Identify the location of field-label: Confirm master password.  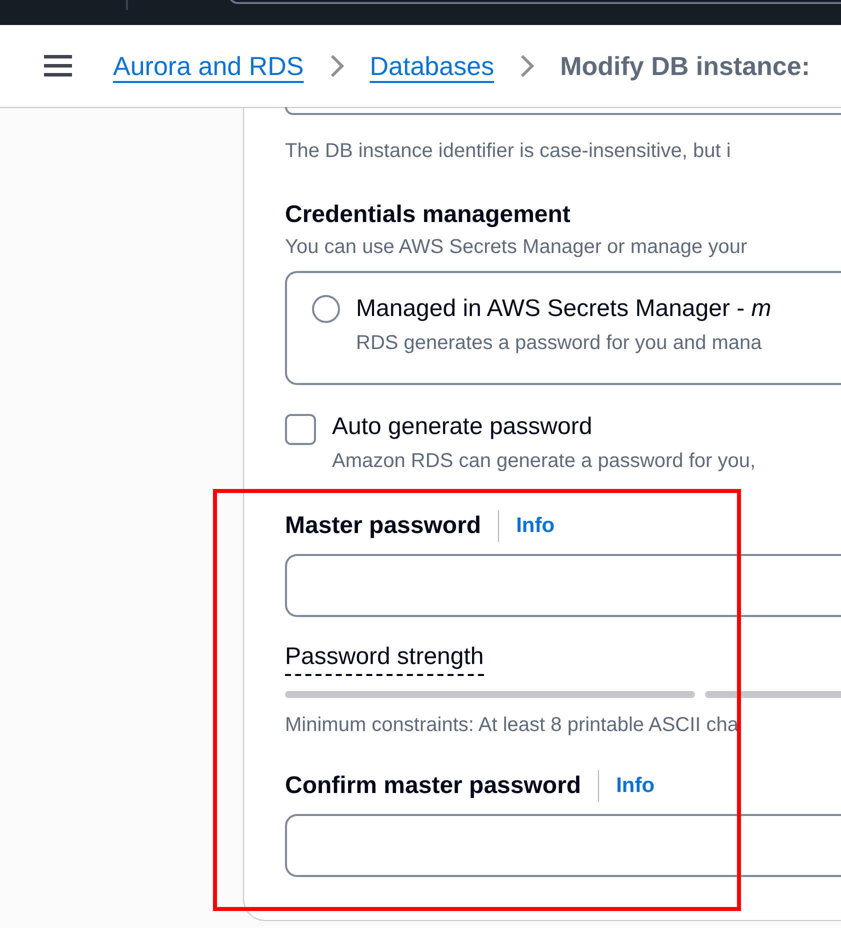
(433, 786).